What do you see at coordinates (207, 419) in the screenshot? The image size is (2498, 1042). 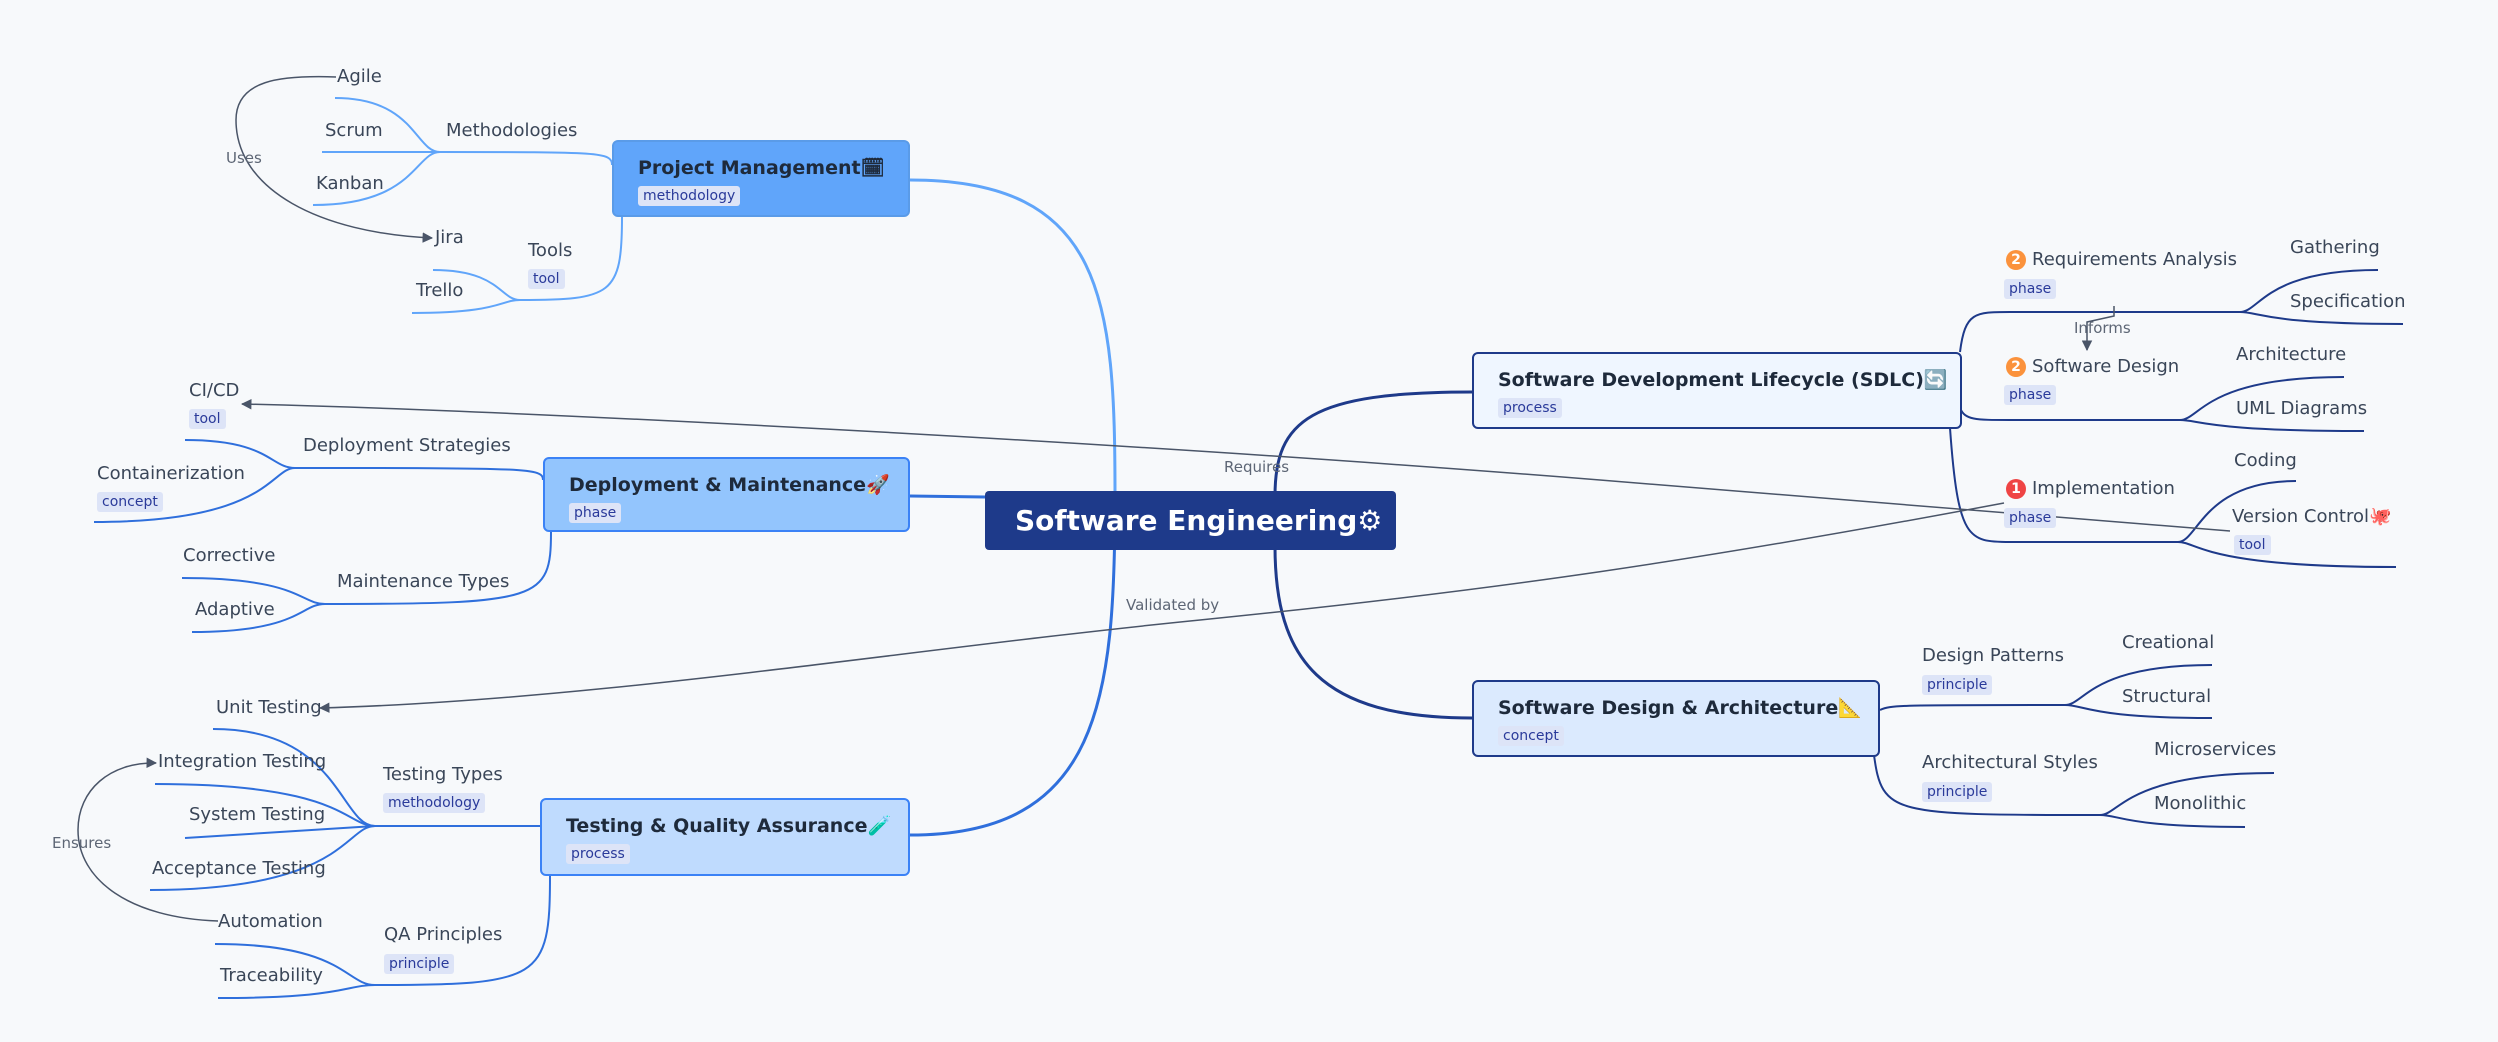 I see `cicd-tag: tool` at bounding box center [207, 419].